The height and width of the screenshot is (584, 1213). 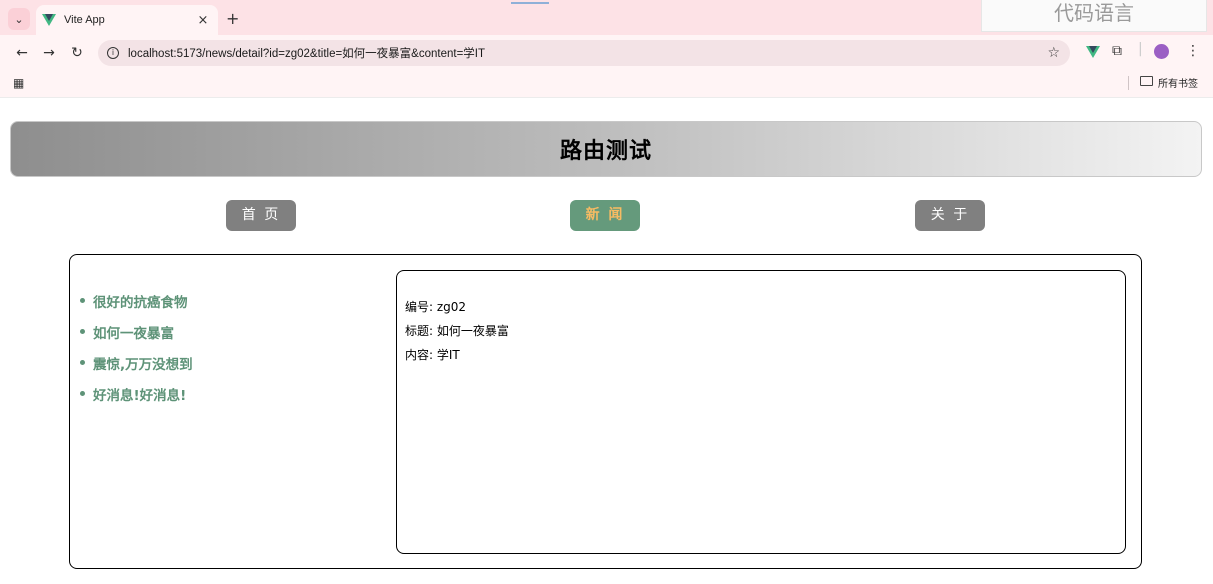 What do you see at coordinates (606, 17) in the screenshot?
I see `tab-bar: ⌄ Vite App × + 代码语言` at bounding box center [606, 17].